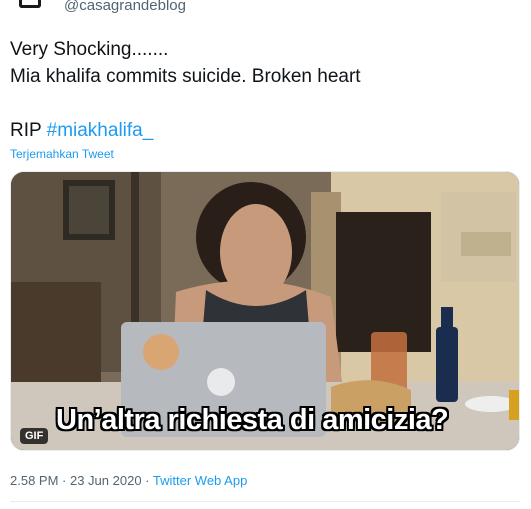 The height and width of the screenshot is (509, 531). Describe the element at coordinates (26, 130) in the screenshot. I see `rip-text: RIP` at that location.